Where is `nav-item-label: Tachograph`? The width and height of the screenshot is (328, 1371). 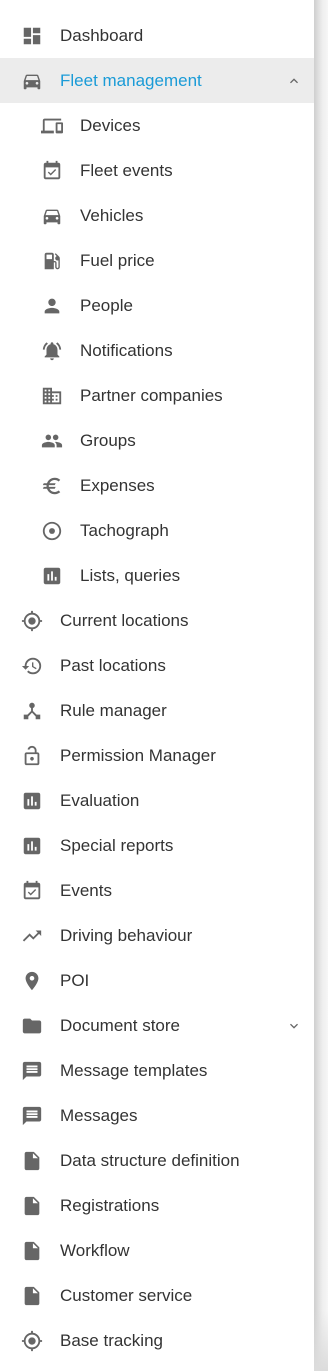 nav-item-label: Tachograph is located at coordinates (124, 530).